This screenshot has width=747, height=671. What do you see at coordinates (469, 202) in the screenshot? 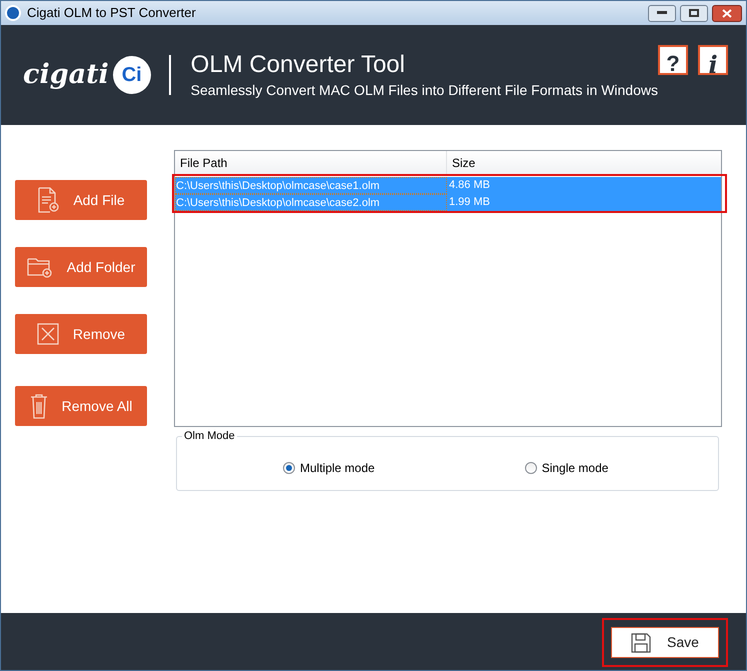
I see `table-cell-text: 1.99 MB` at bounding box center [469, 202].